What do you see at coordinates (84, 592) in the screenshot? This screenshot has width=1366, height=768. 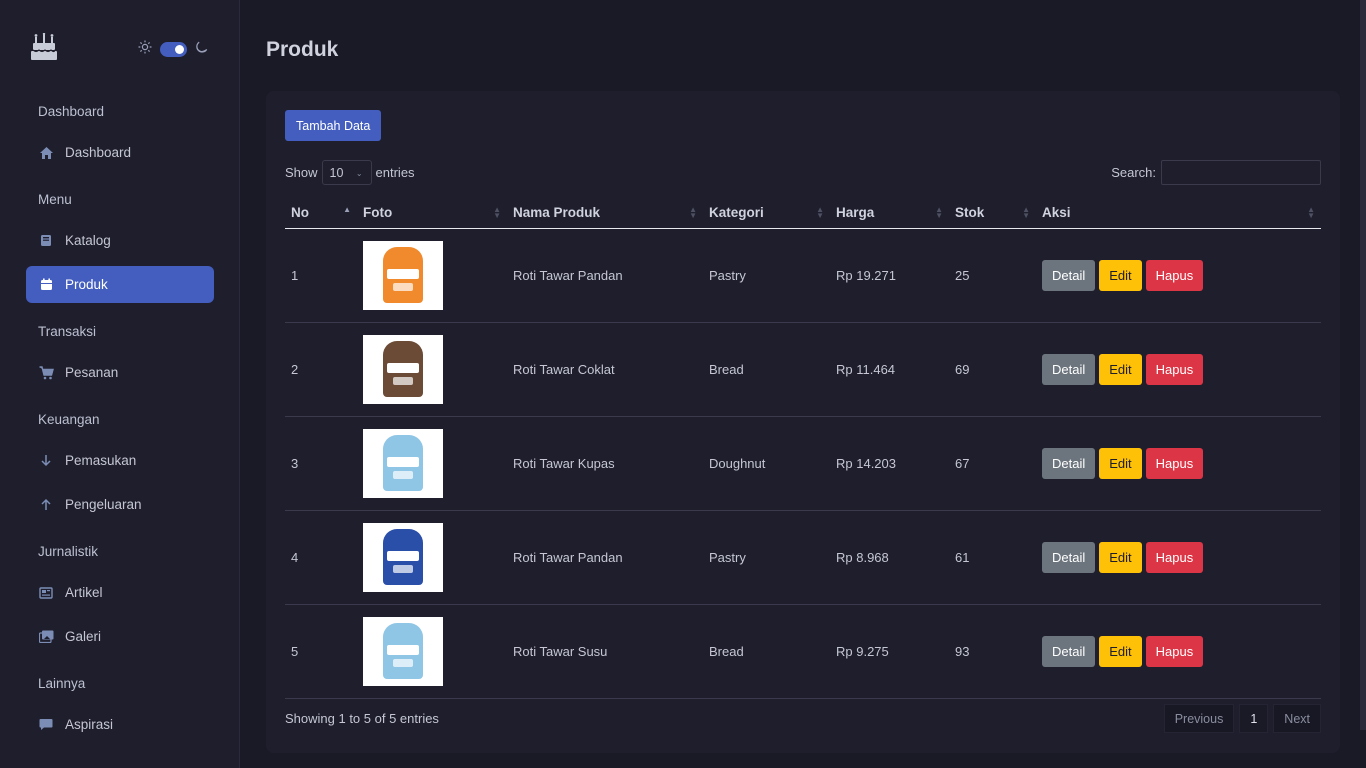 I see `sidebar-item-label: Artikel` at bounding box center [84, 592].